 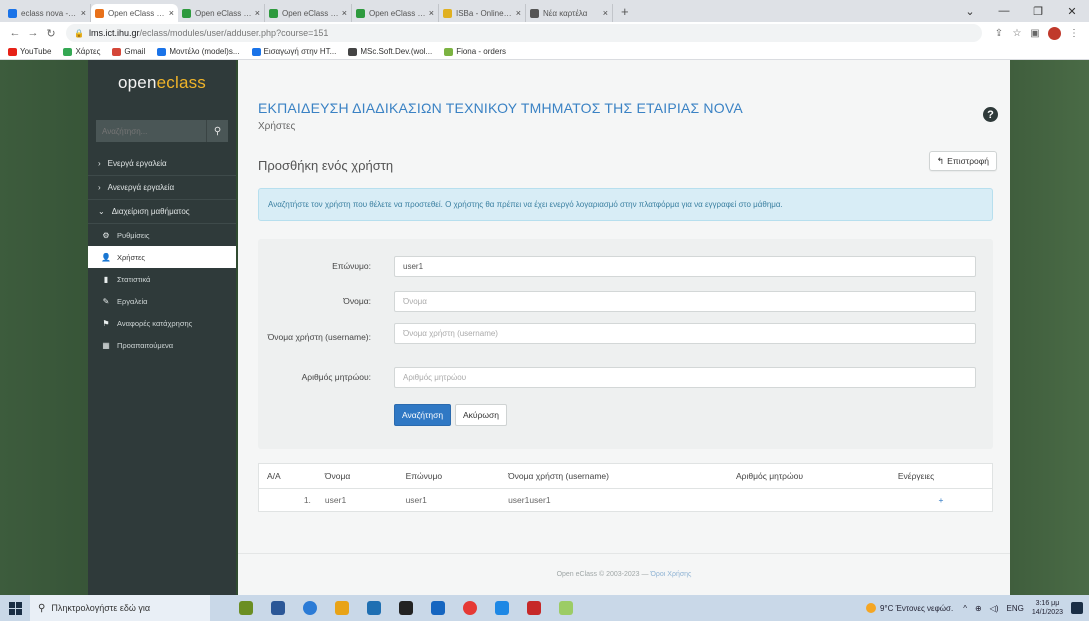 What do you see at coordinates (1038, 11) in the screenshot?
I see `maximize-button: ❐` at bounding box center [1038, 11].